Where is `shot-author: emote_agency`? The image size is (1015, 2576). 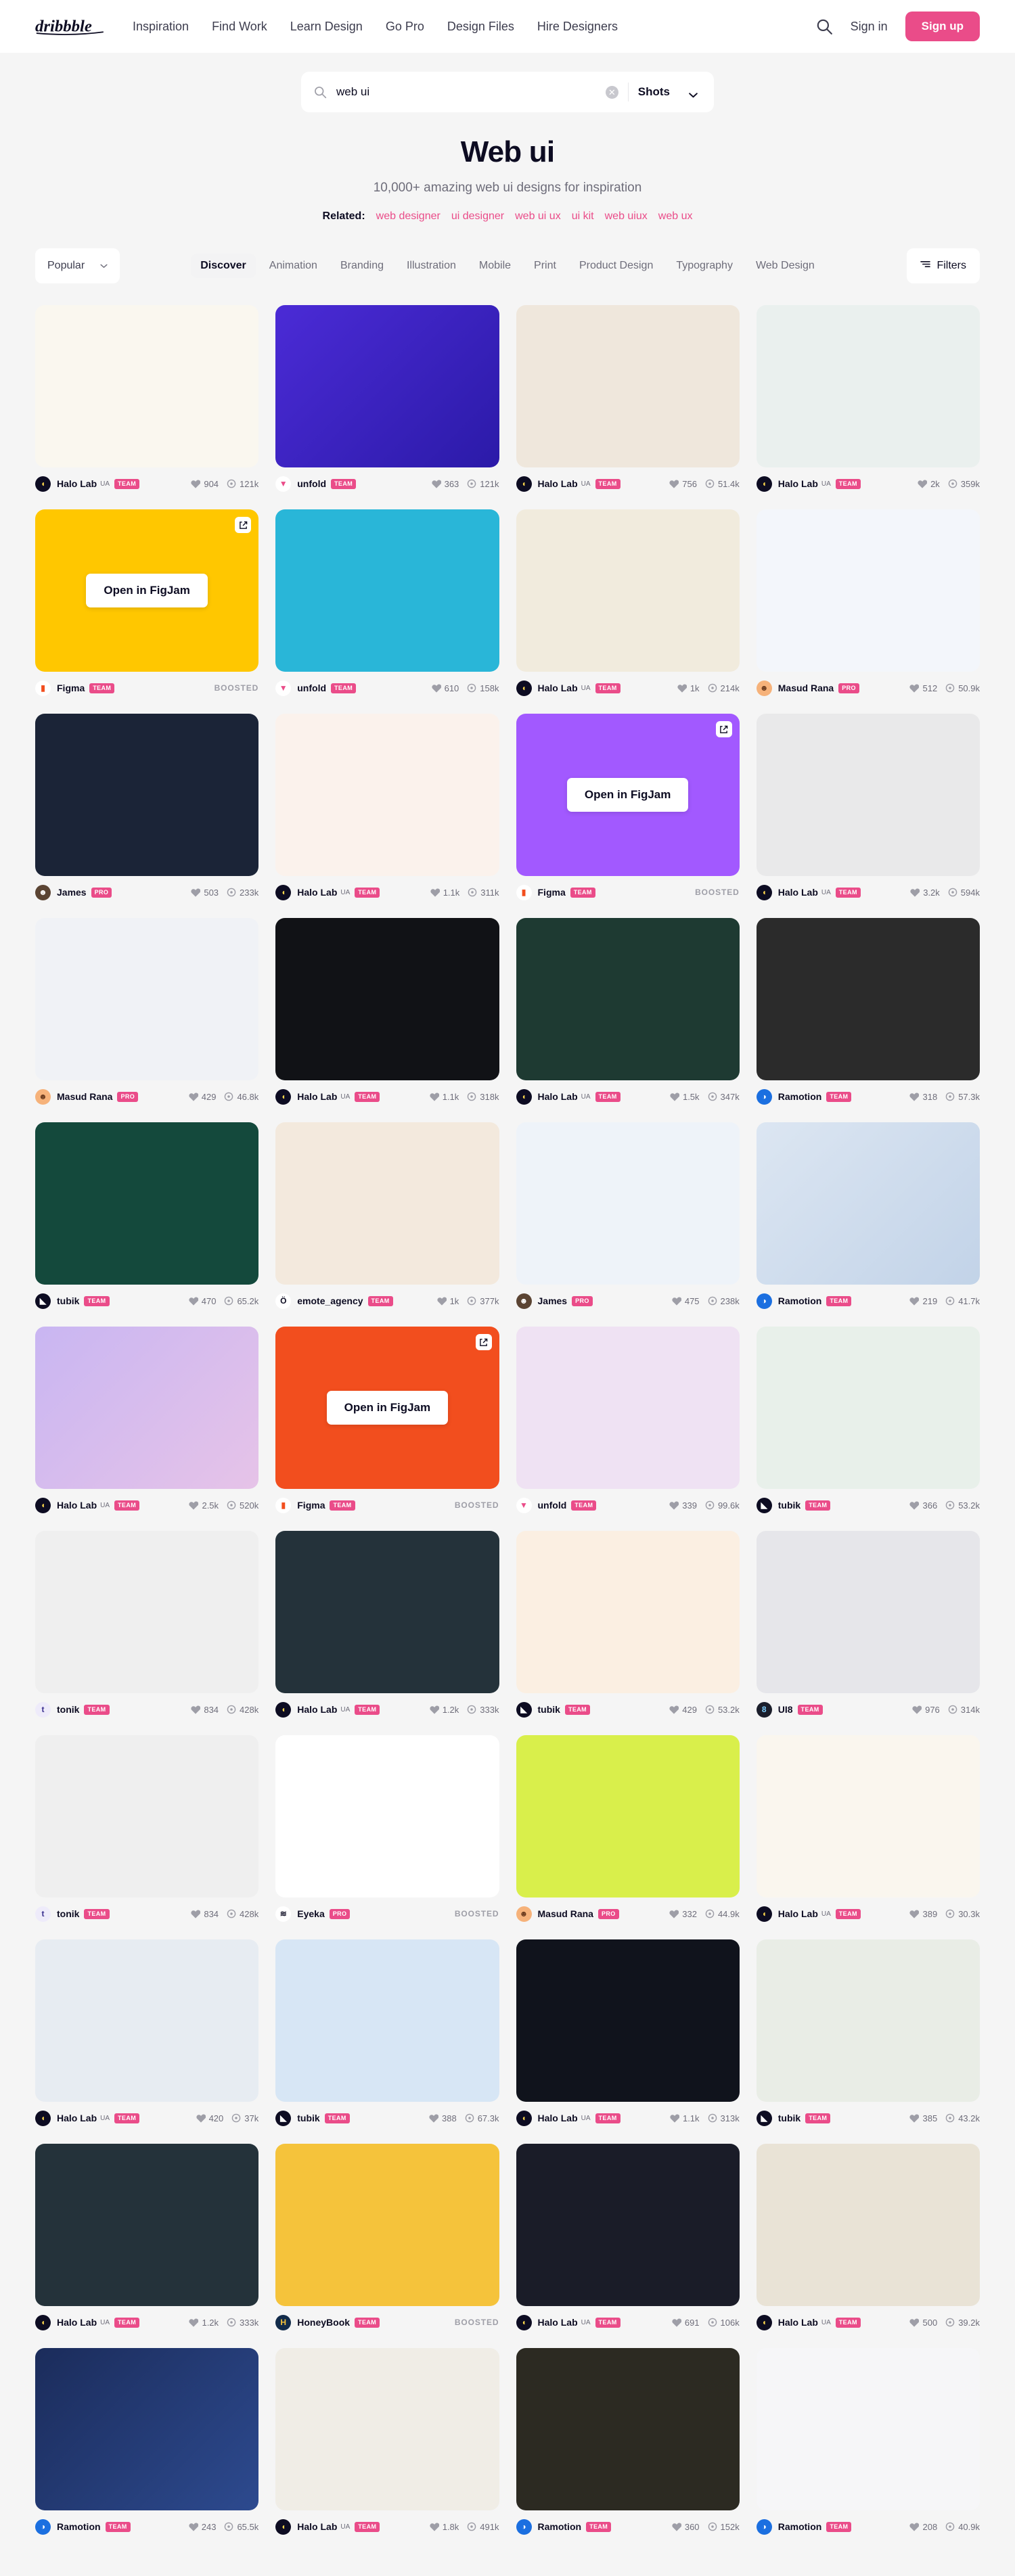 shot-author: emote_agency is located at coordinates (330, 1300).